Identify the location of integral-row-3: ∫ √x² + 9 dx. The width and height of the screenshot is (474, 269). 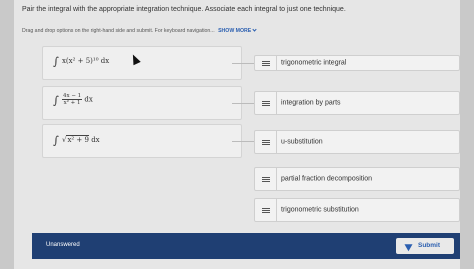
(142, 141).